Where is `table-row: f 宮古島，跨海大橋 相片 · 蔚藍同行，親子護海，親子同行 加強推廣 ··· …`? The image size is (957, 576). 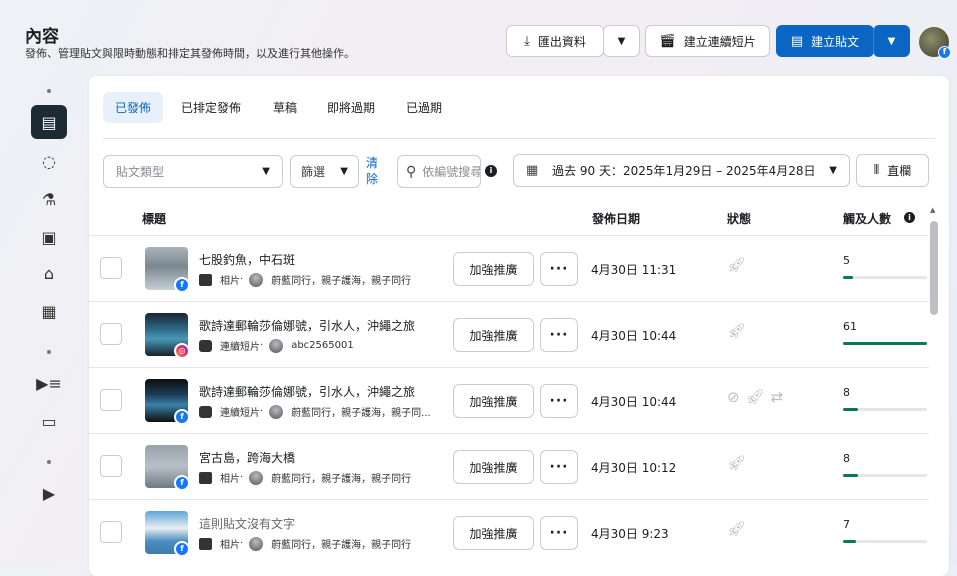
table-row: f 宮古島，跨海大橋 相片 · 蔚藍同行，親子護海，親子同行 加強推廣 ··· … is located at coordinates (509, 466).